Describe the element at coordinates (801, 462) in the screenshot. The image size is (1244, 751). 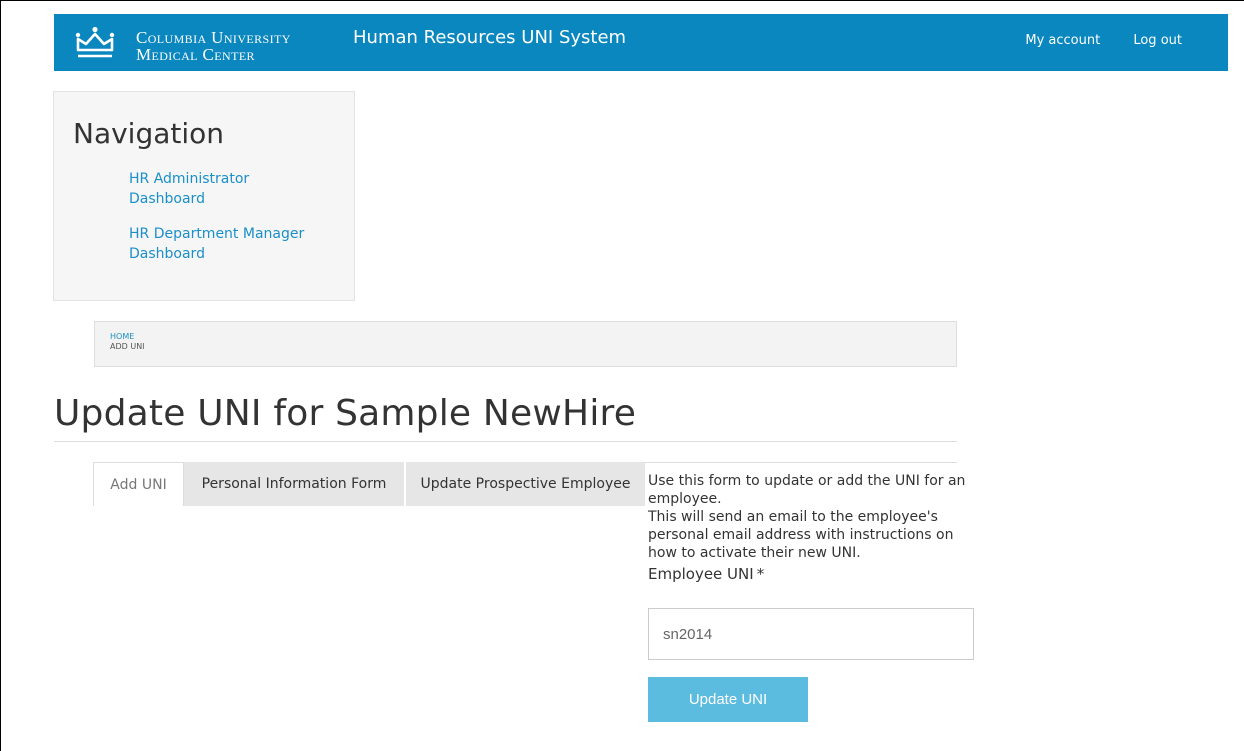
I see `tabs-divider` at that location.